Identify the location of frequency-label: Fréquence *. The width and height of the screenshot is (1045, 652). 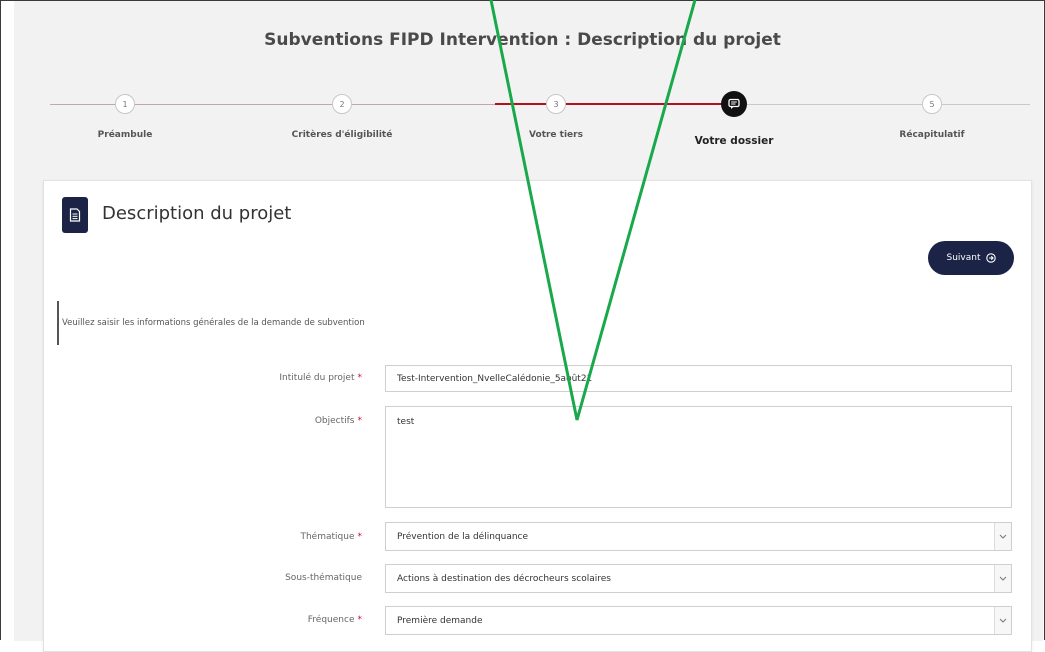
(334, 620).